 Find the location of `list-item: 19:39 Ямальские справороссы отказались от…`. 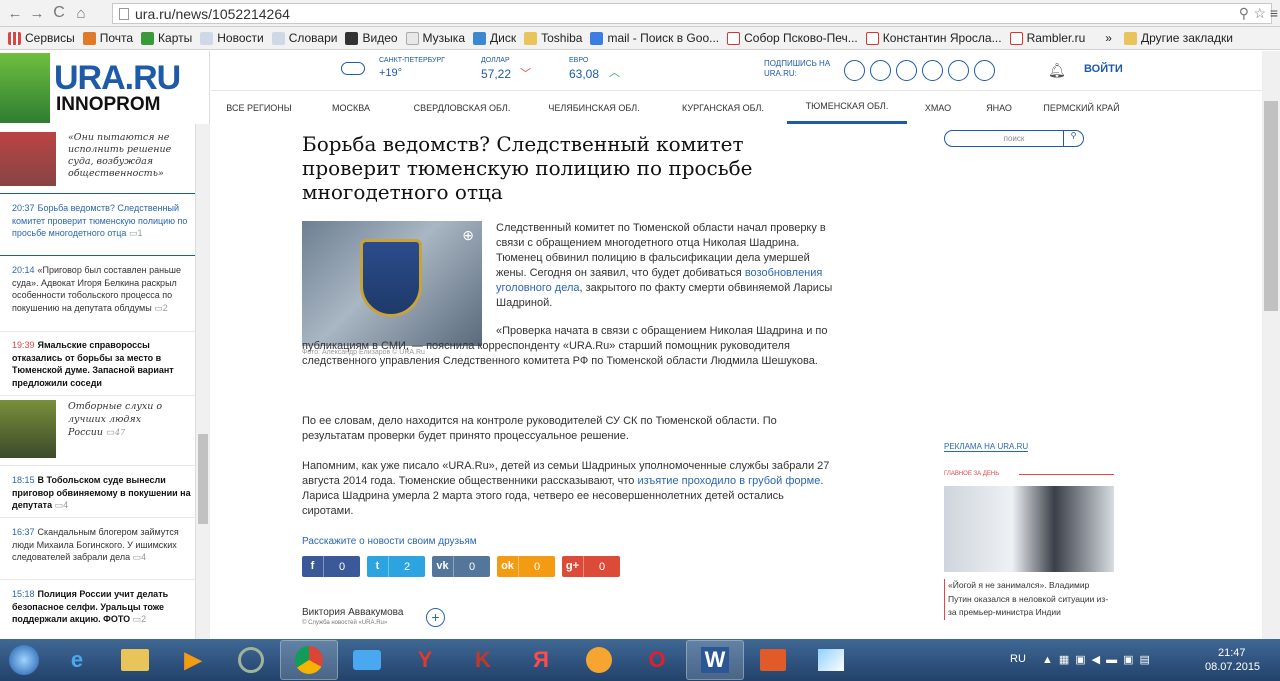

list-item: 19:39 Ямальские справороссы отказались от… is located at coordinates (97, 364).